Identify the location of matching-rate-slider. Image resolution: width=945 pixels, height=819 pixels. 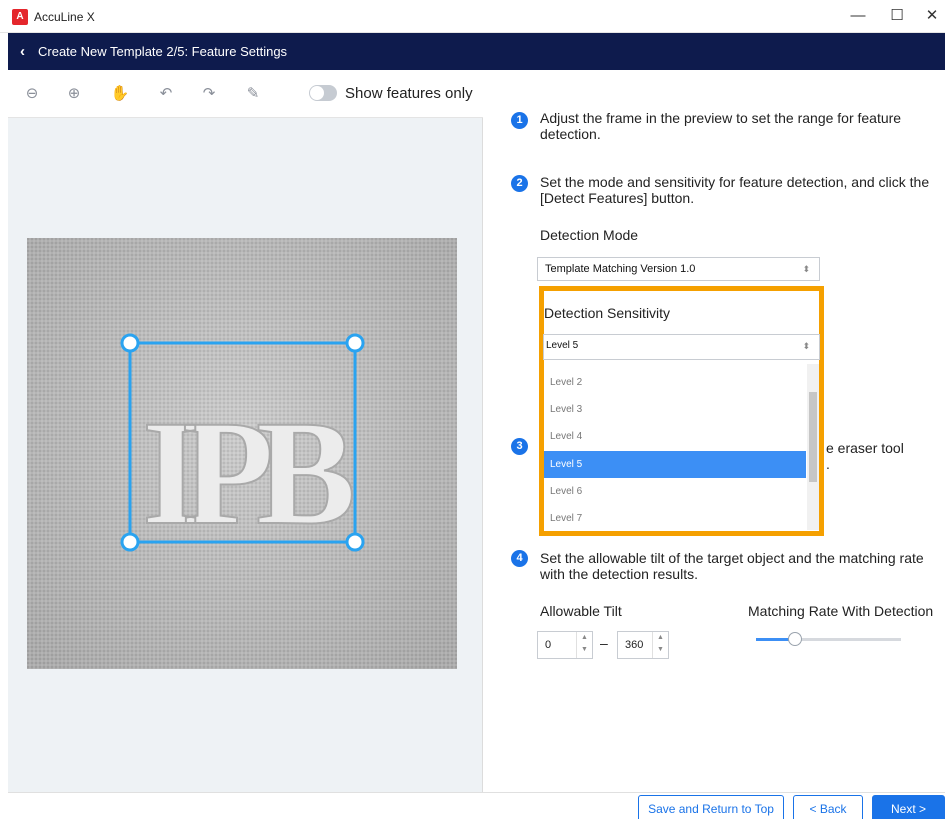
(828, 639).